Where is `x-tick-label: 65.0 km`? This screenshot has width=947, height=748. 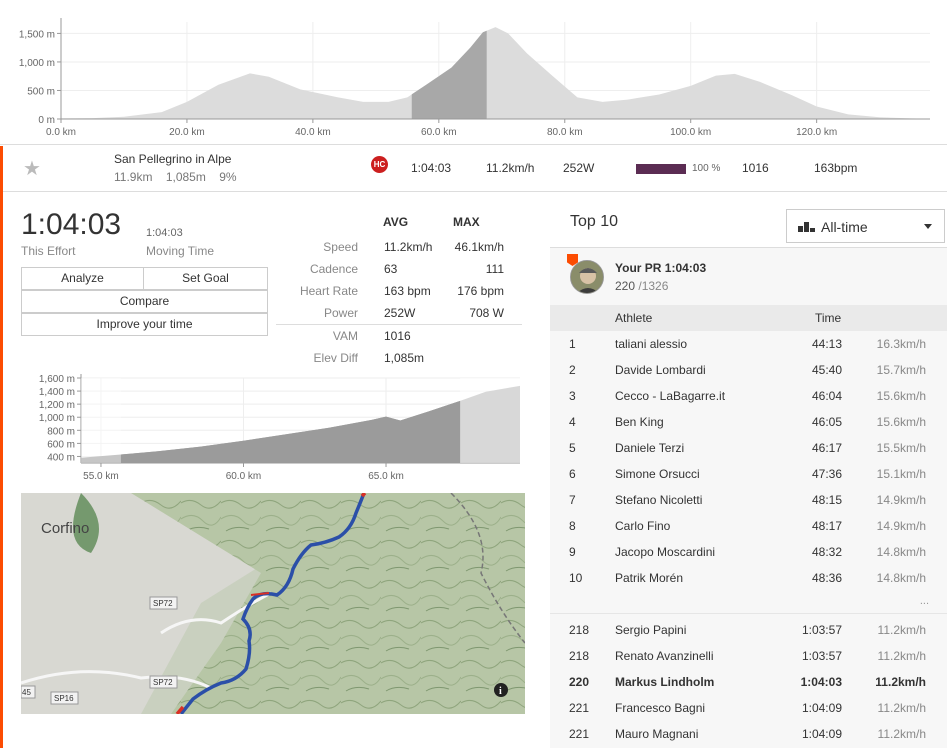
x-tick-label: 65.0 km is located at coordinates (386, 476).